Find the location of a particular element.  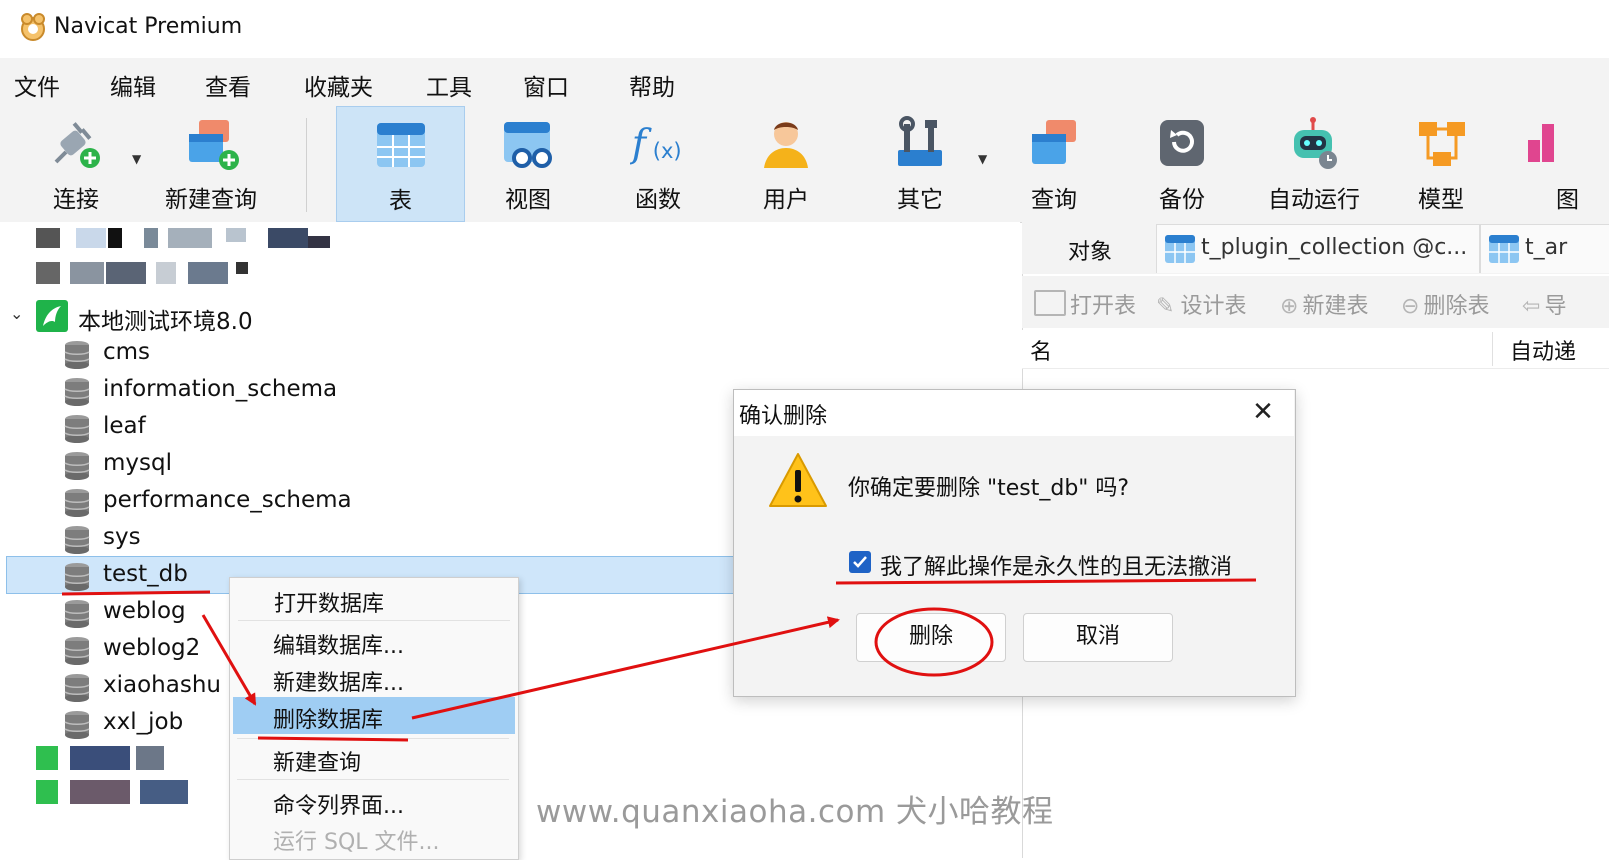

query-button: 查询 is located at coordinates (1054, 163).